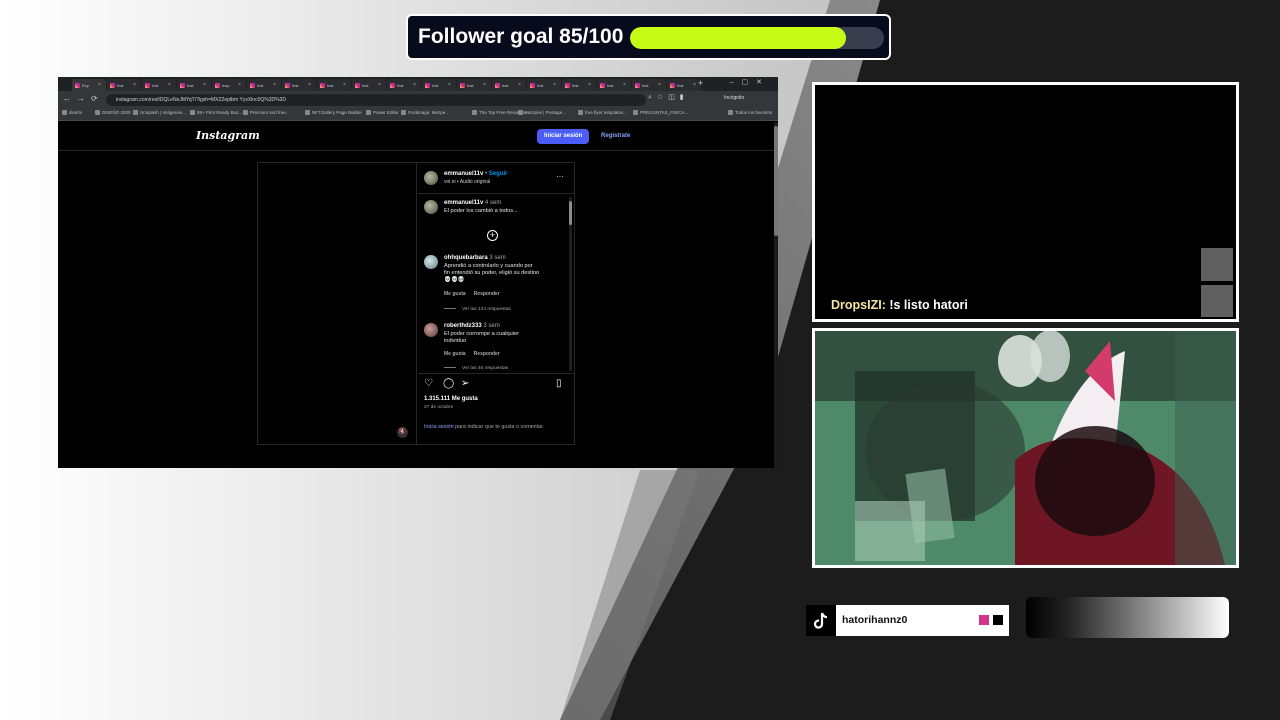 This screenshot has height=720, width=1280. I want to click on post-author-name: emmanuel11v, so click(463, 174).